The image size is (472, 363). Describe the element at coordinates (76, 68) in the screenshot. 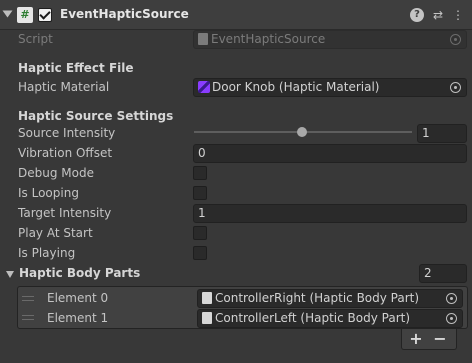

I see `section-haptic-effect-file: Haptic Effect File` at that location.